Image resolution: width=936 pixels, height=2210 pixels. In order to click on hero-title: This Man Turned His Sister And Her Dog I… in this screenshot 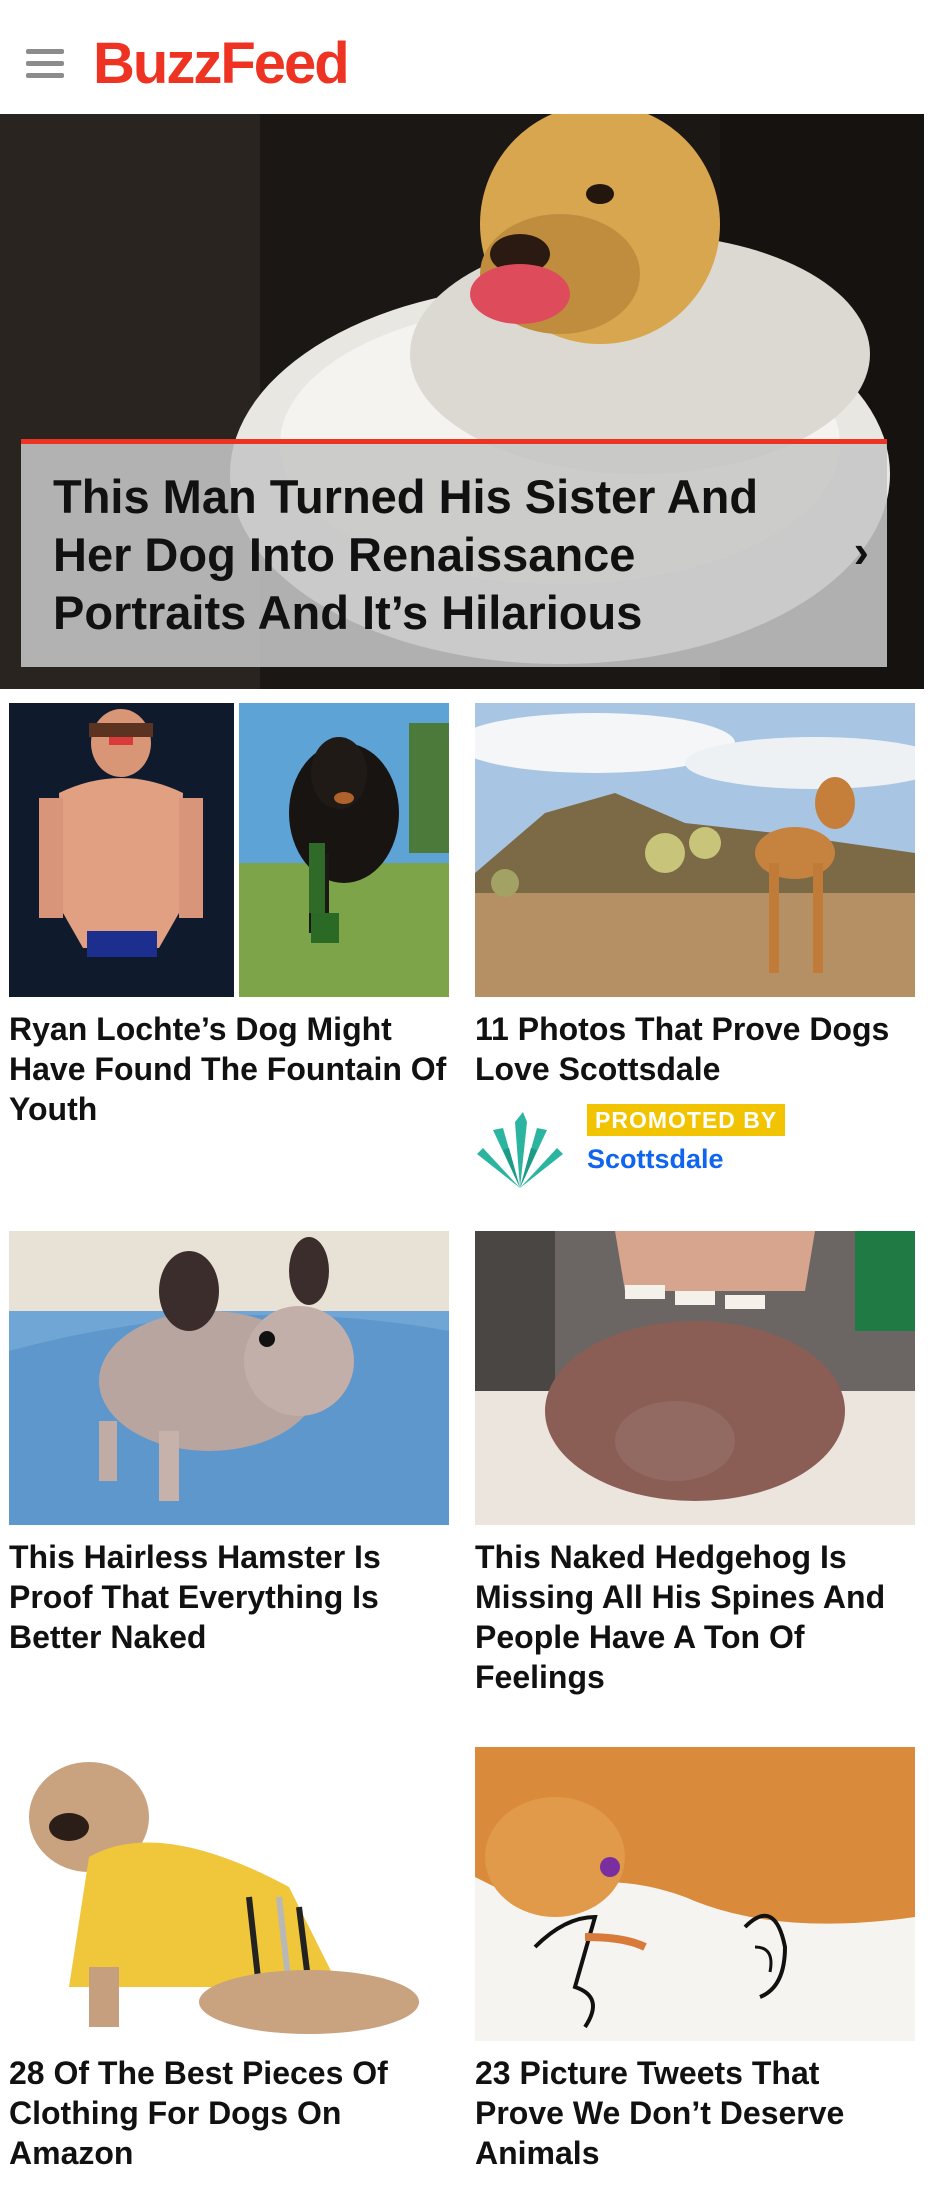, I will do `click(438, 555)`.